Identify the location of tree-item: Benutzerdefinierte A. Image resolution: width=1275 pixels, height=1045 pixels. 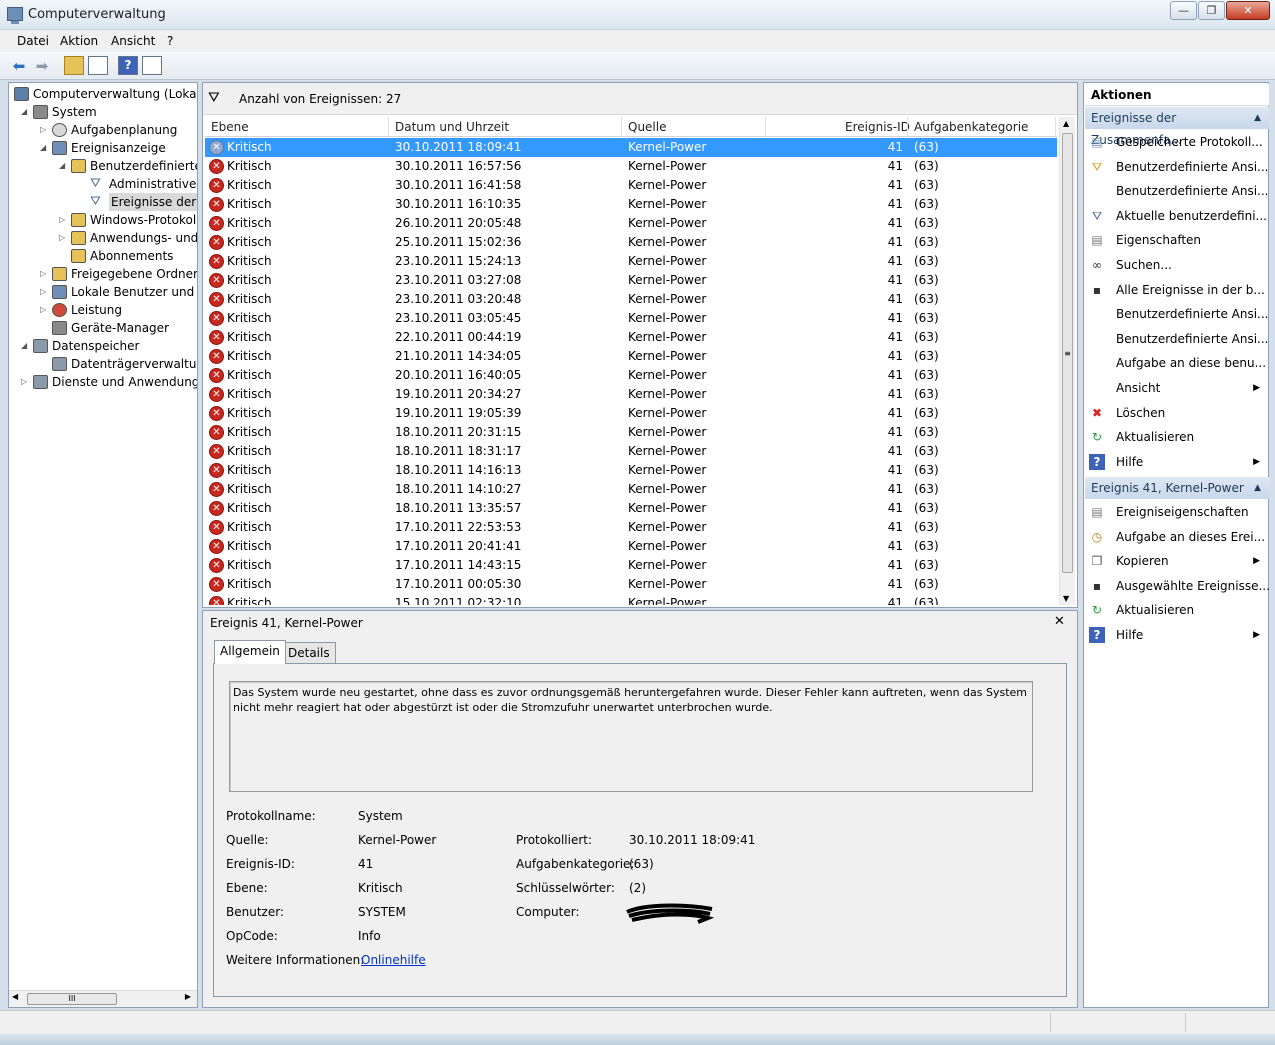
(143, 166).